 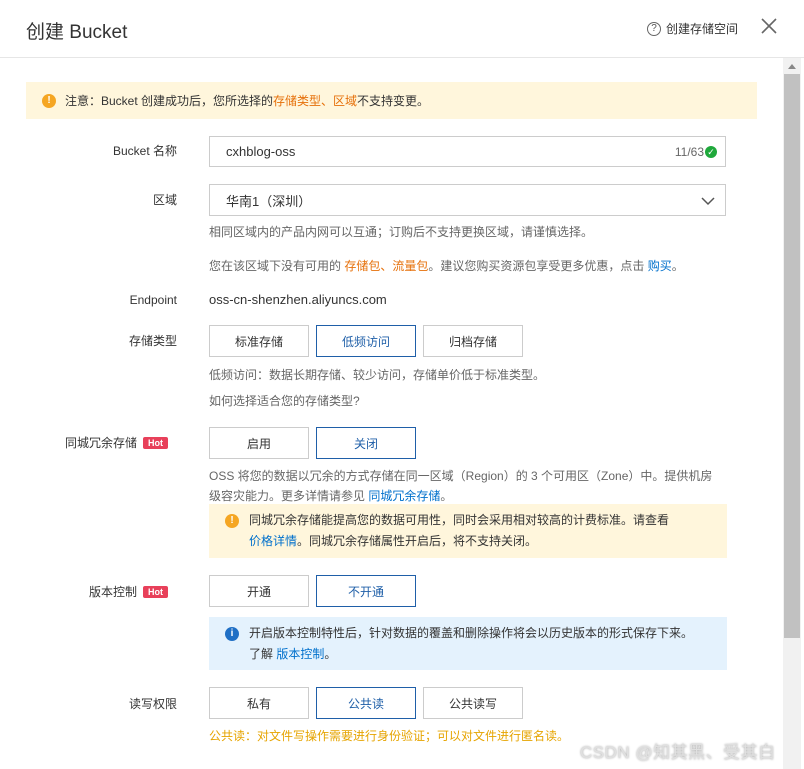 I want to click on check-circle-icon: ✓, so click(x=711, y=152).